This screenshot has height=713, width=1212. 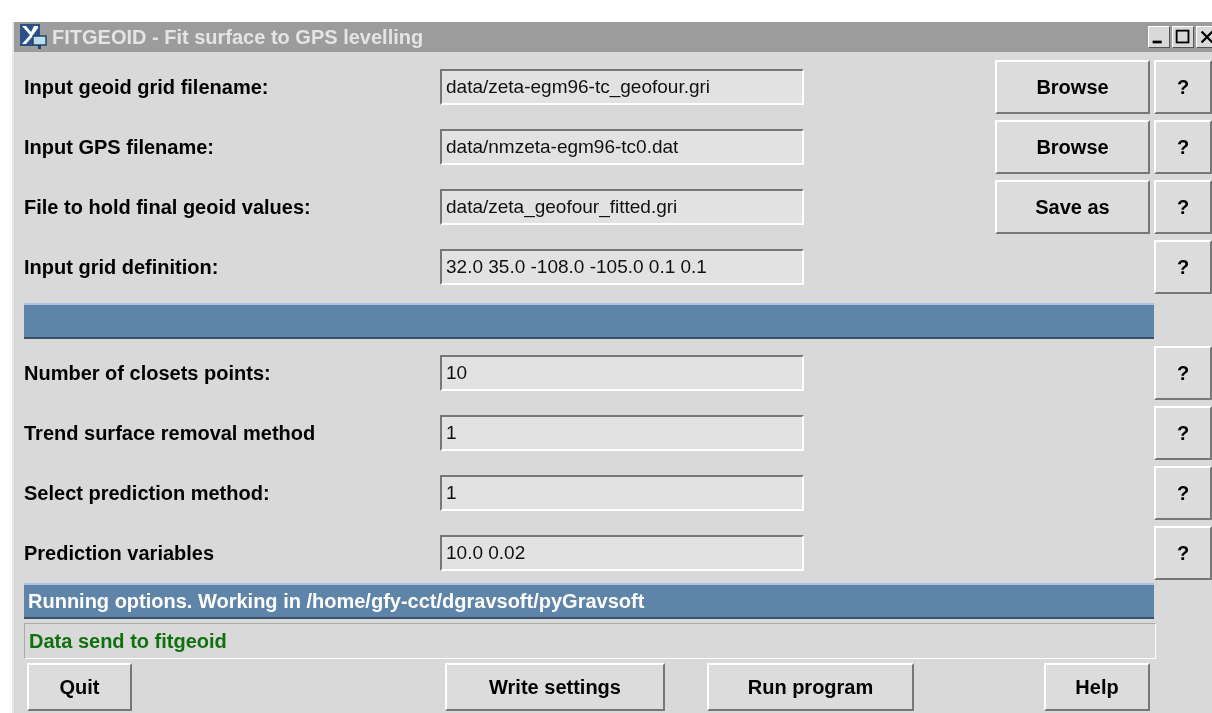 What do you see at coordinates (167, 207) in the screenshot?
I see `field-label: File to hold final geoid values:` at bounding box center [167, 207].